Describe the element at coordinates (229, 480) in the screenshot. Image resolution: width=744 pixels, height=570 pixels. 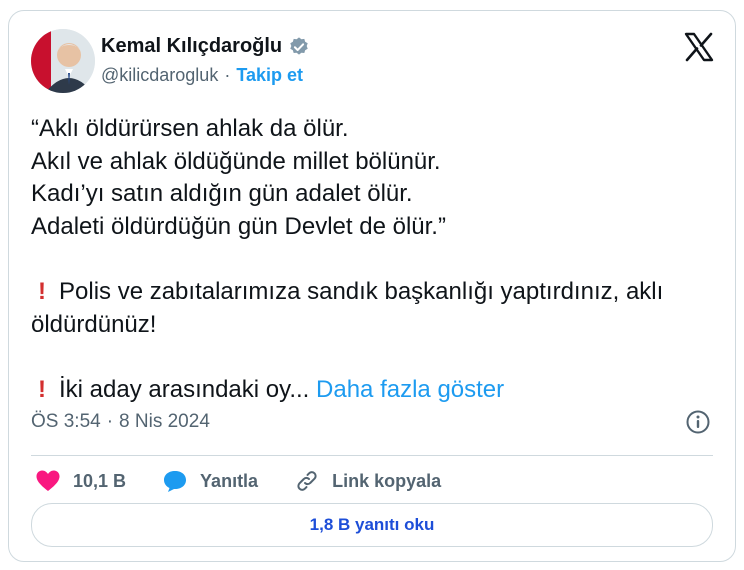
I see `reply-label: Yanıtla` at that location.